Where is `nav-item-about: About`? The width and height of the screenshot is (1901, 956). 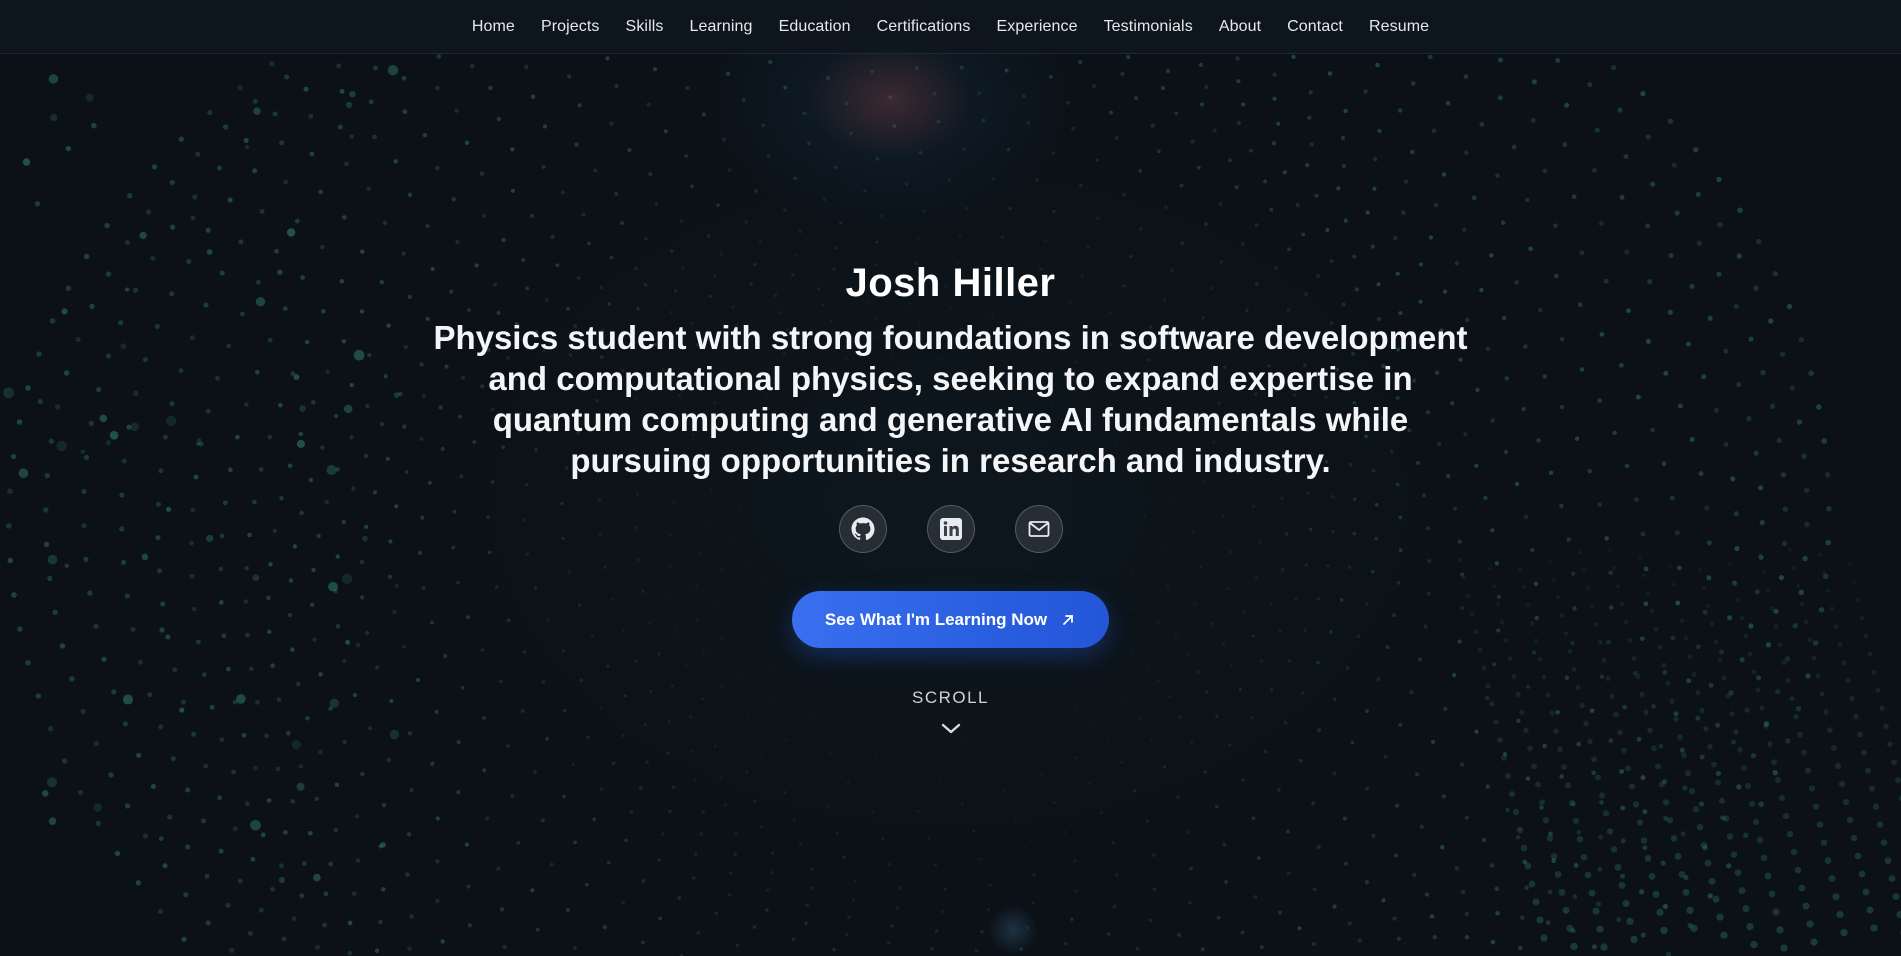 nav-item-about: About is located at coordinates (1240, 26).